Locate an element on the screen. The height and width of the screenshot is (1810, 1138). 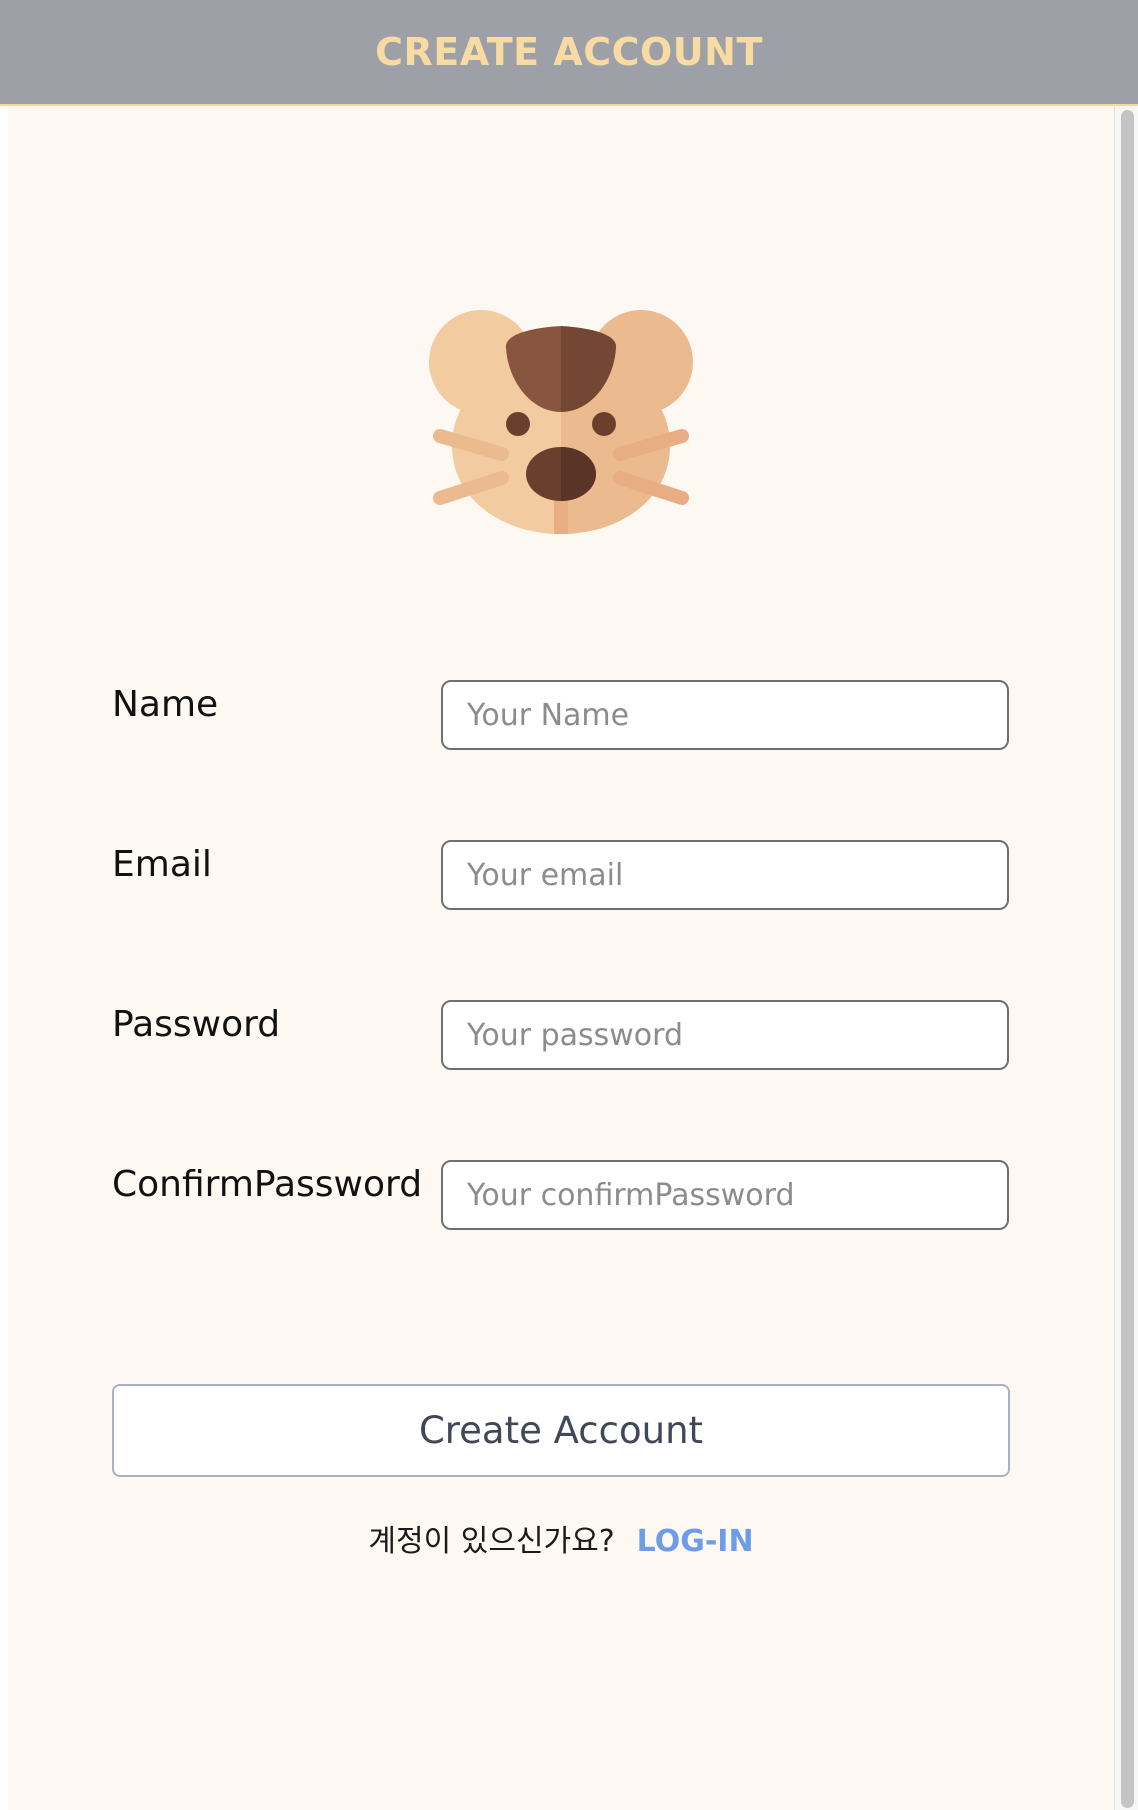
login-prompt-row: 계정이 있으신가요? LOG-IN is located at coordinates (561, 1538).